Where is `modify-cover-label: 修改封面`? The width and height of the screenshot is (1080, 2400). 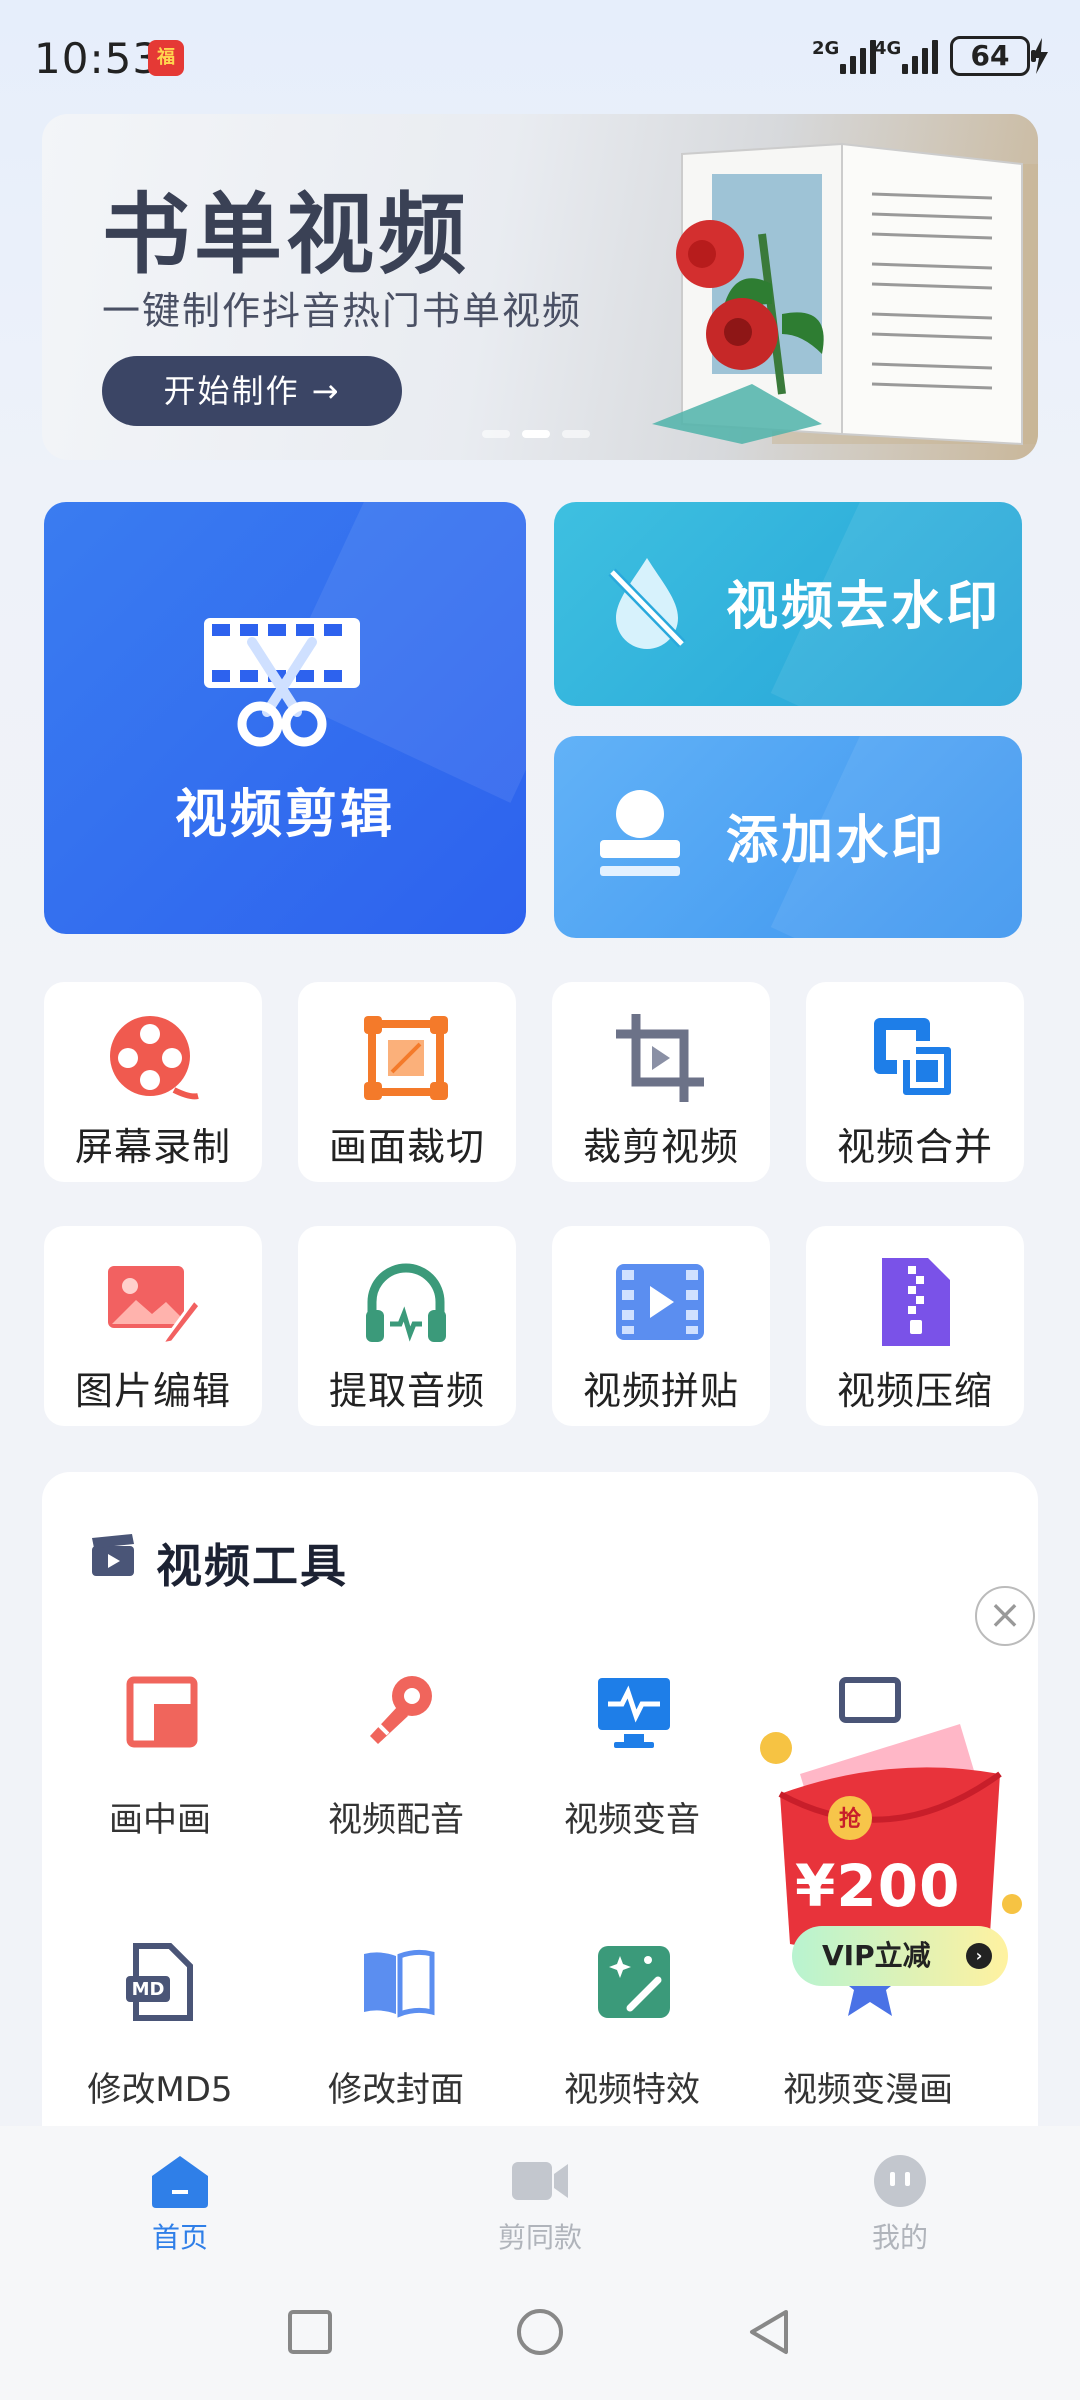 modify-cover-label: 修改封面 is located at coordinates (396, 2090).